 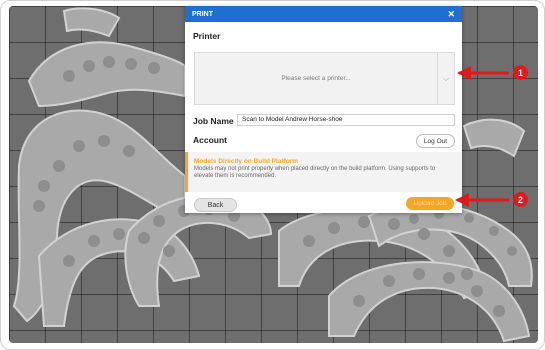 I want to click on callout-badge-1: 1, so click(x=520, y=72).